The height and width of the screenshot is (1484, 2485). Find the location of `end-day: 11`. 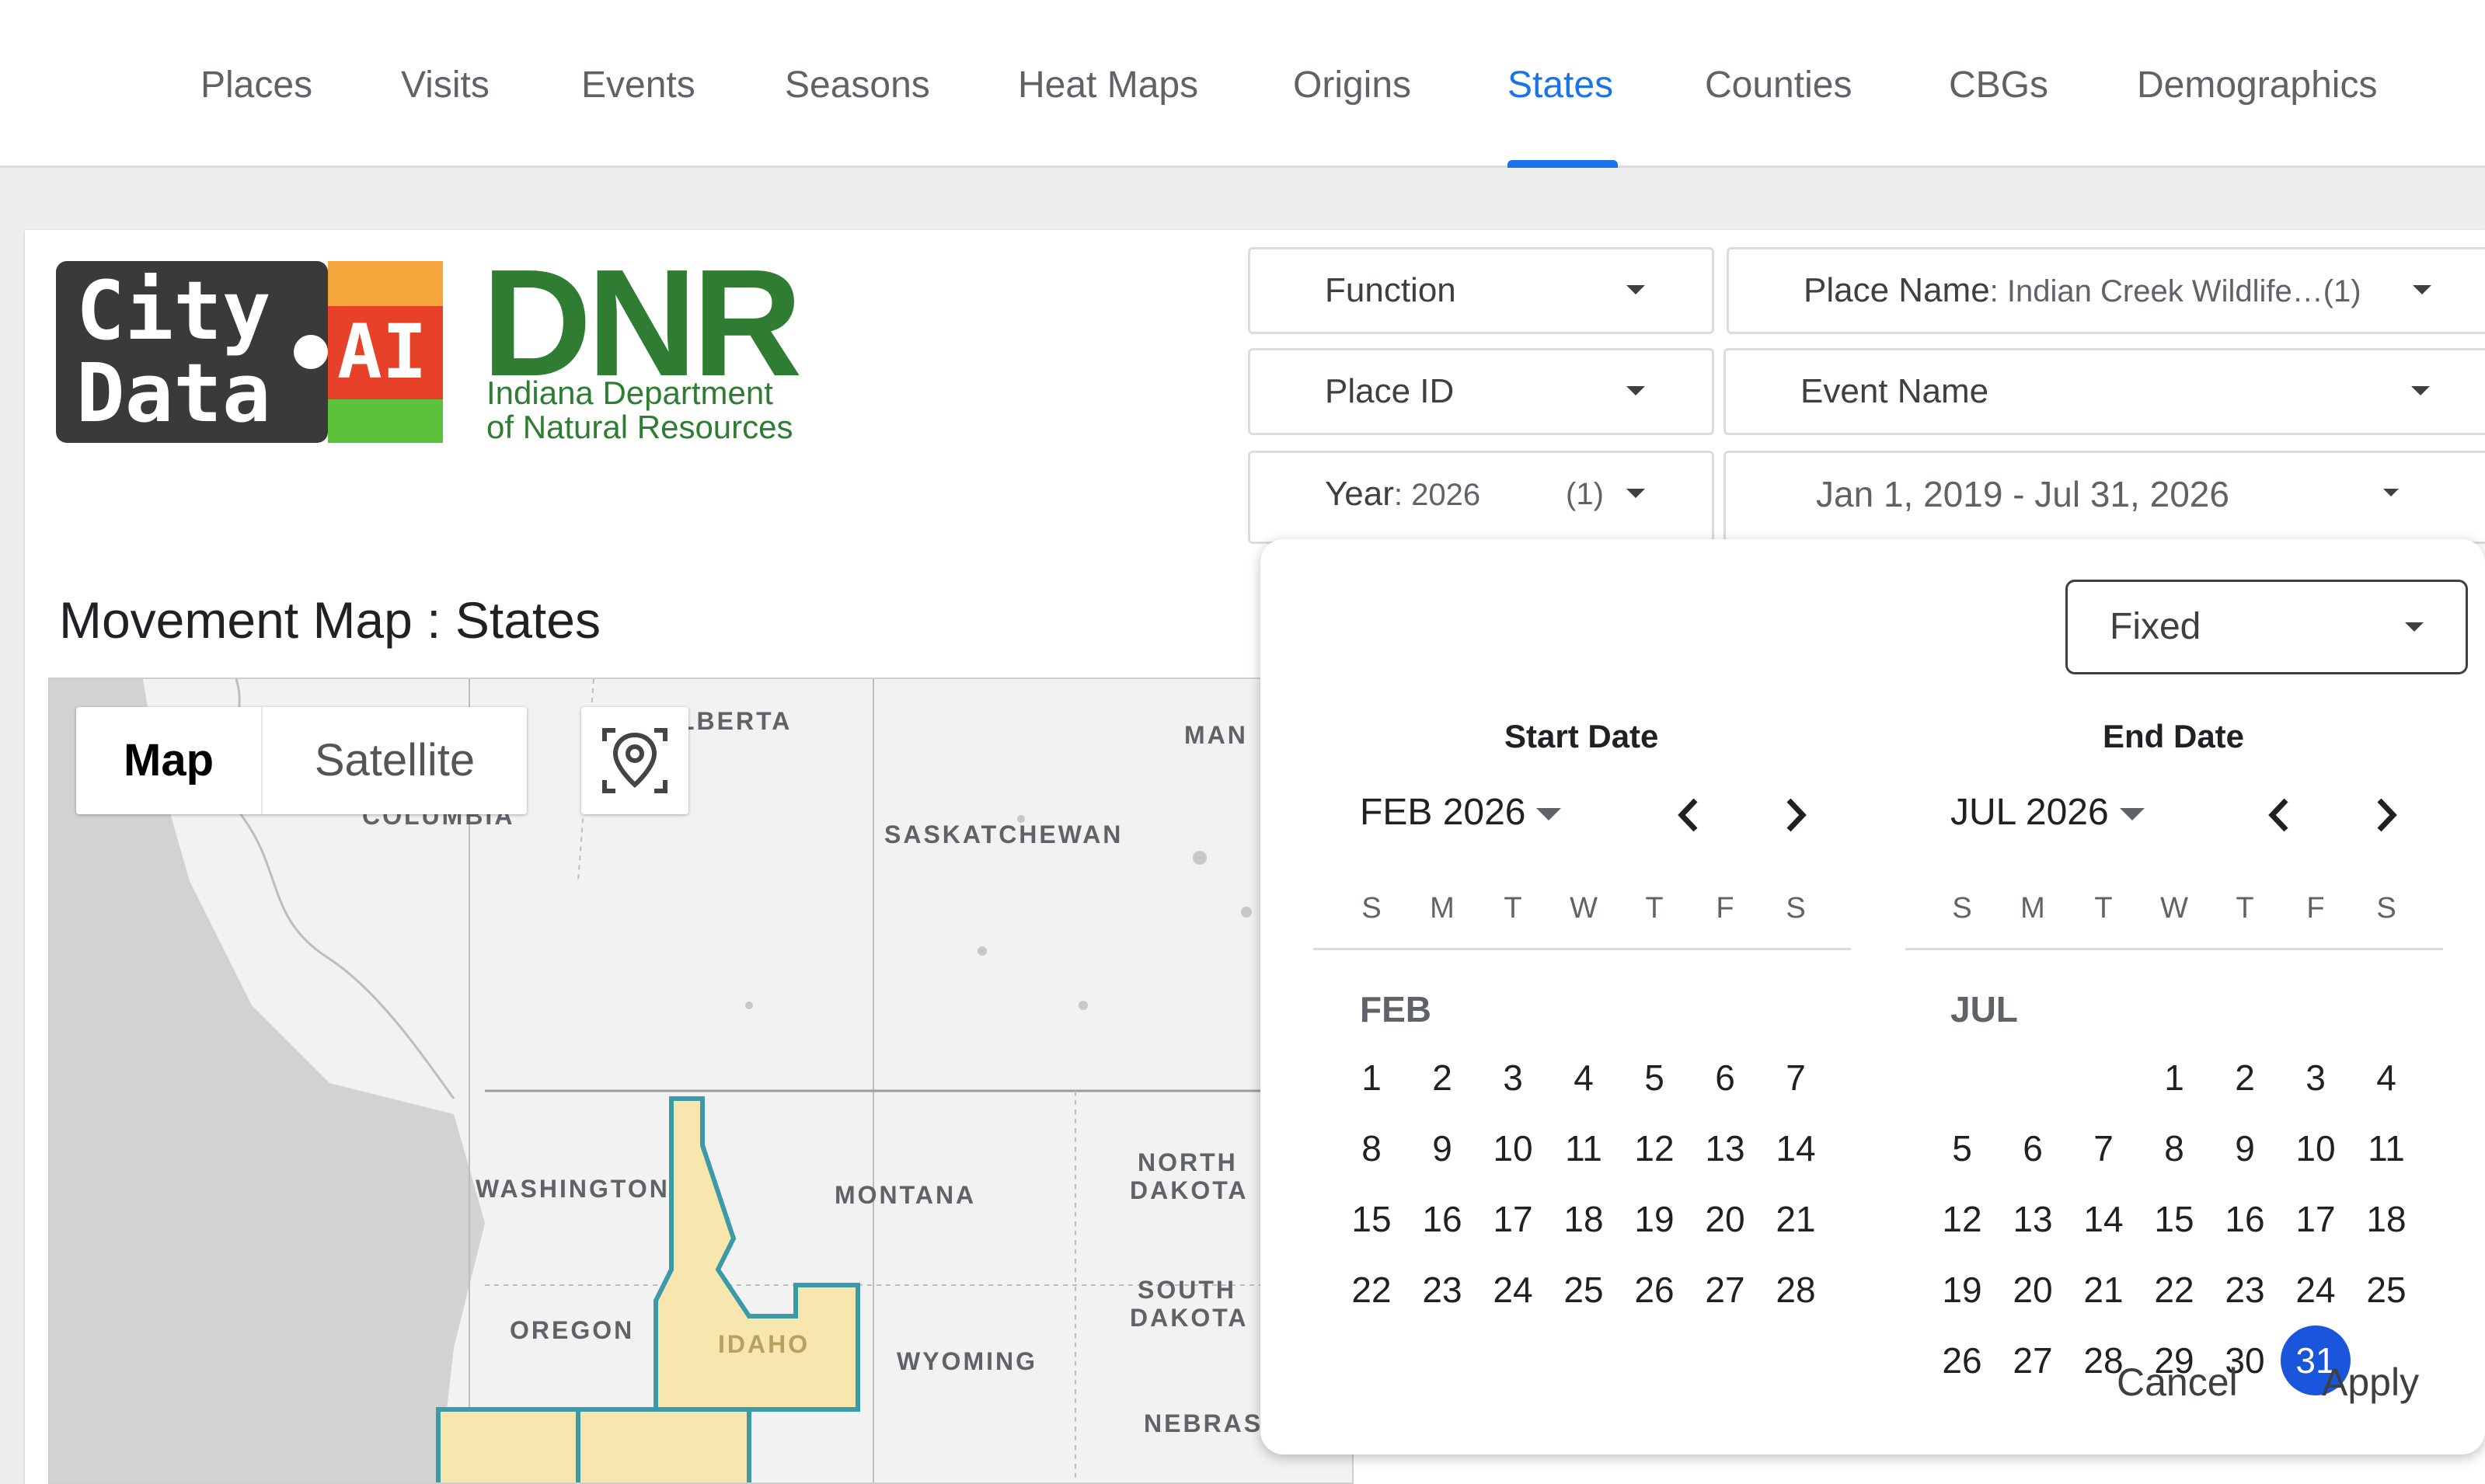

end-day: 11 is located at coordinates (2386, 1148).